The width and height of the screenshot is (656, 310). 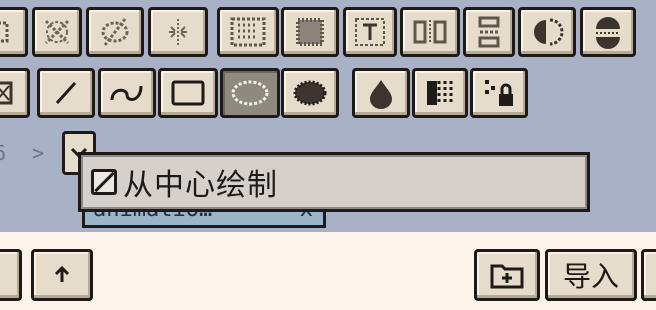 What do you see at coordinates (11, 275) in the screenshot?
I see `left-partial-button` at bounding box center [11, 275].